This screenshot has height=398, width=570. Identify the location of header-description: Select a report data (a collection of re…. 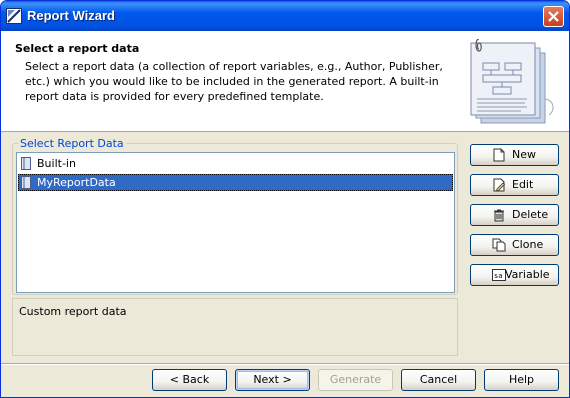
(234, 81).